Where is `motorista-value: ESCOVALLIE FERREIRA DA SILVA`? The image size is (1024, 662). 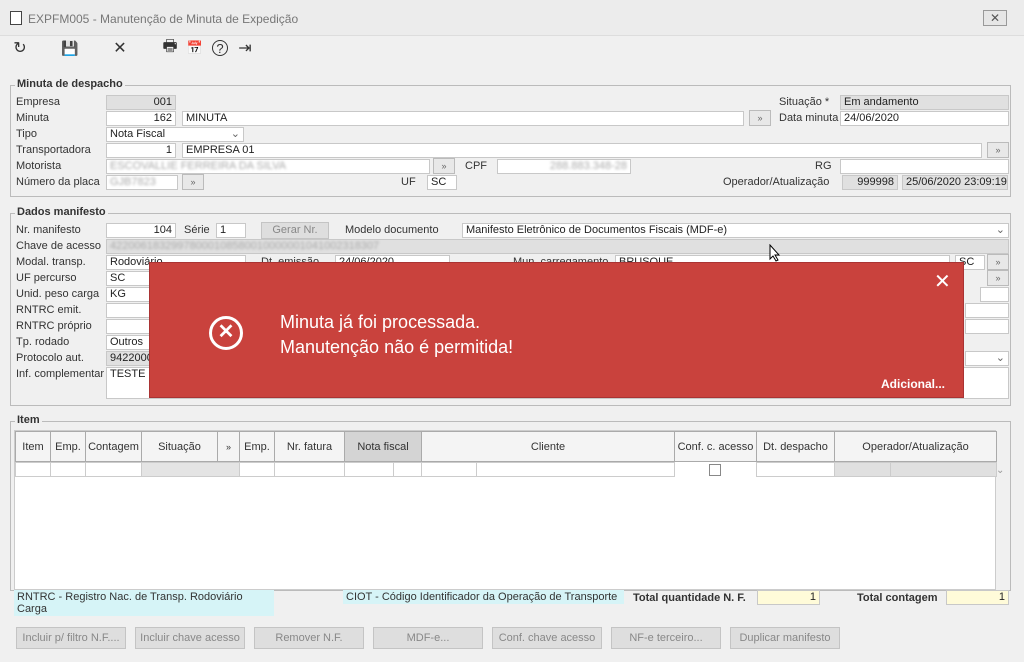 motorista-value: ESCOVALLIE FERREIRA DA SILVA is located at coordinates (198, 166).